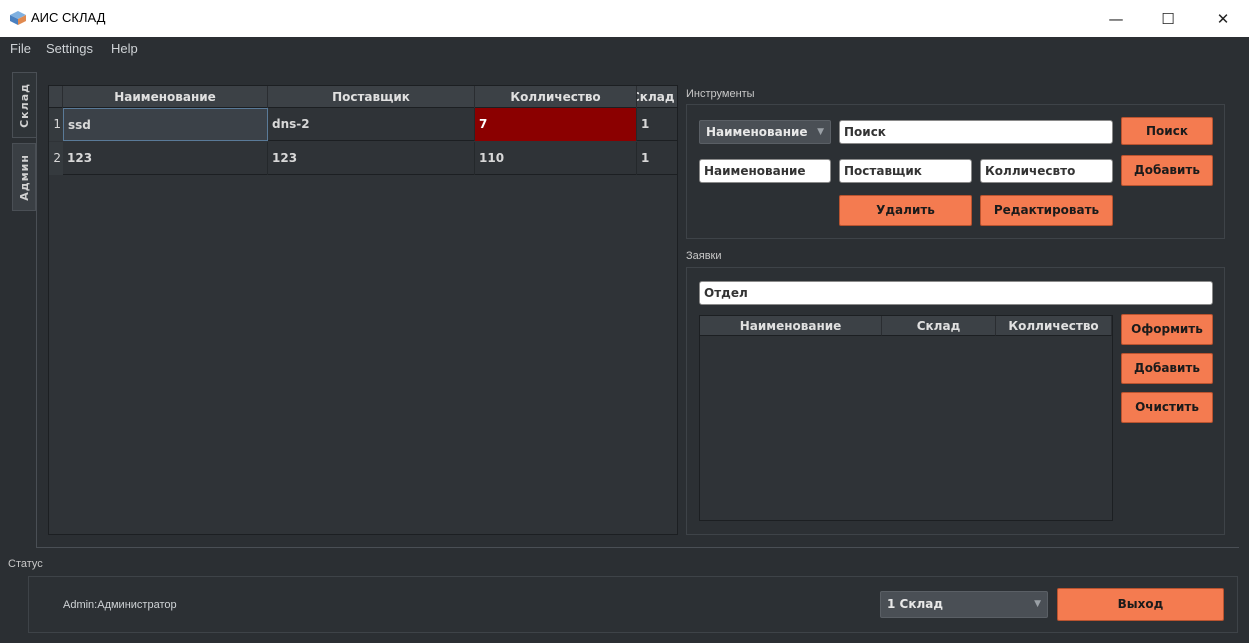  What do you see at coordinates (915, 604) in the screenshot?
I see `warehouse-select-value: 1 Склад` at bounding box center [915, 604].